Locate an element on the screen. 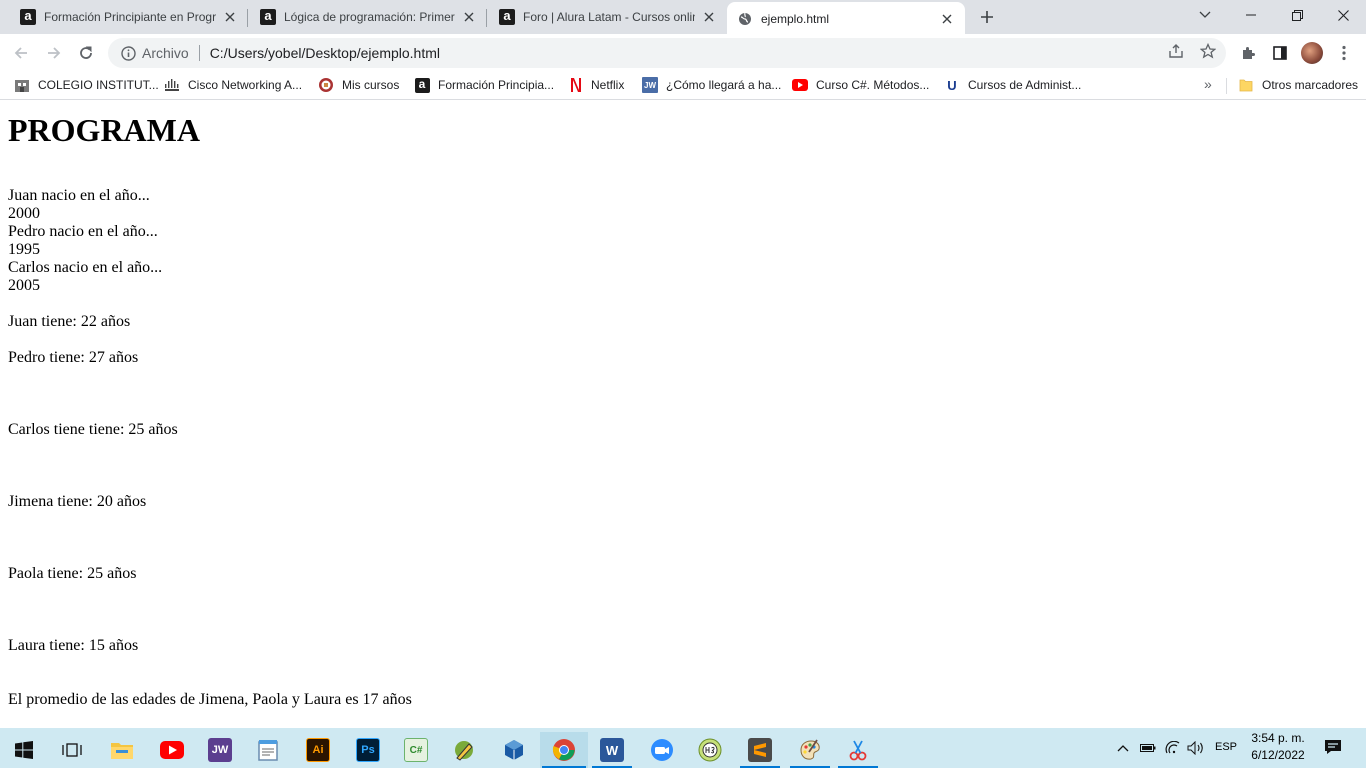 Image resolution: width=1366 pixels, height=768 pixels. taskbar-file-explorer is located at coordinates (122, 750).